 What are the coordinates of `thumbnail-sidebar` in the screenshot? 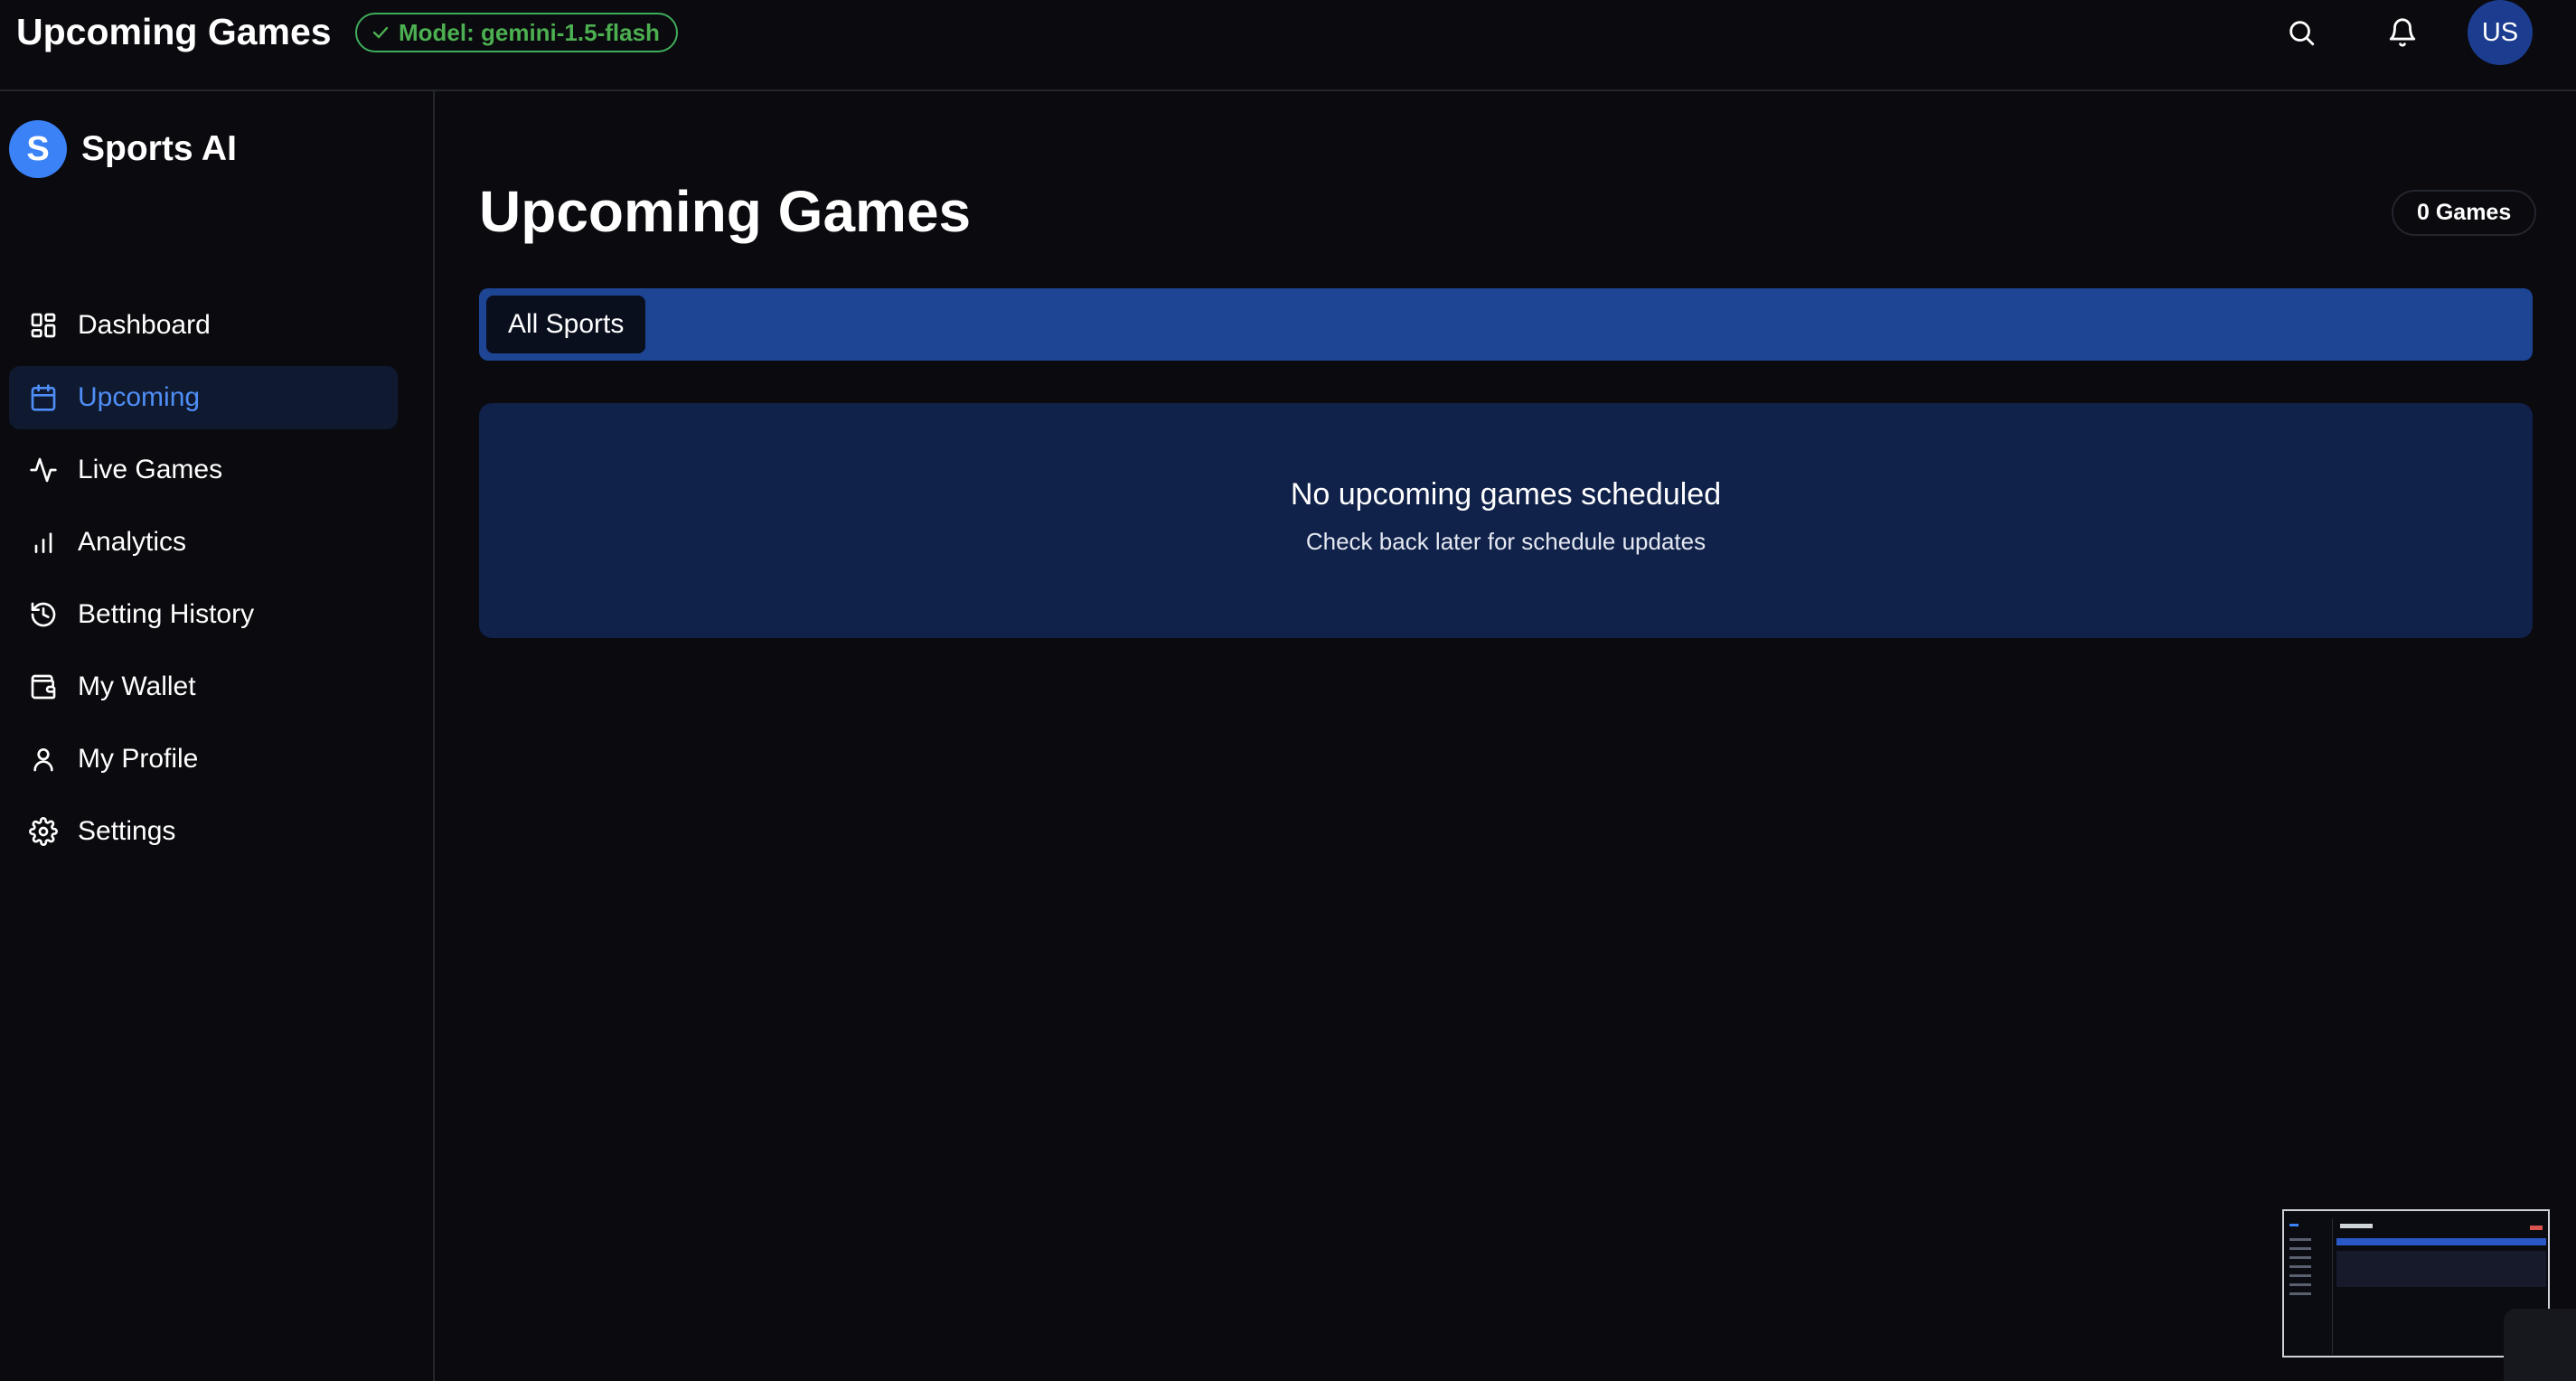 It's located at (2310, 1286).